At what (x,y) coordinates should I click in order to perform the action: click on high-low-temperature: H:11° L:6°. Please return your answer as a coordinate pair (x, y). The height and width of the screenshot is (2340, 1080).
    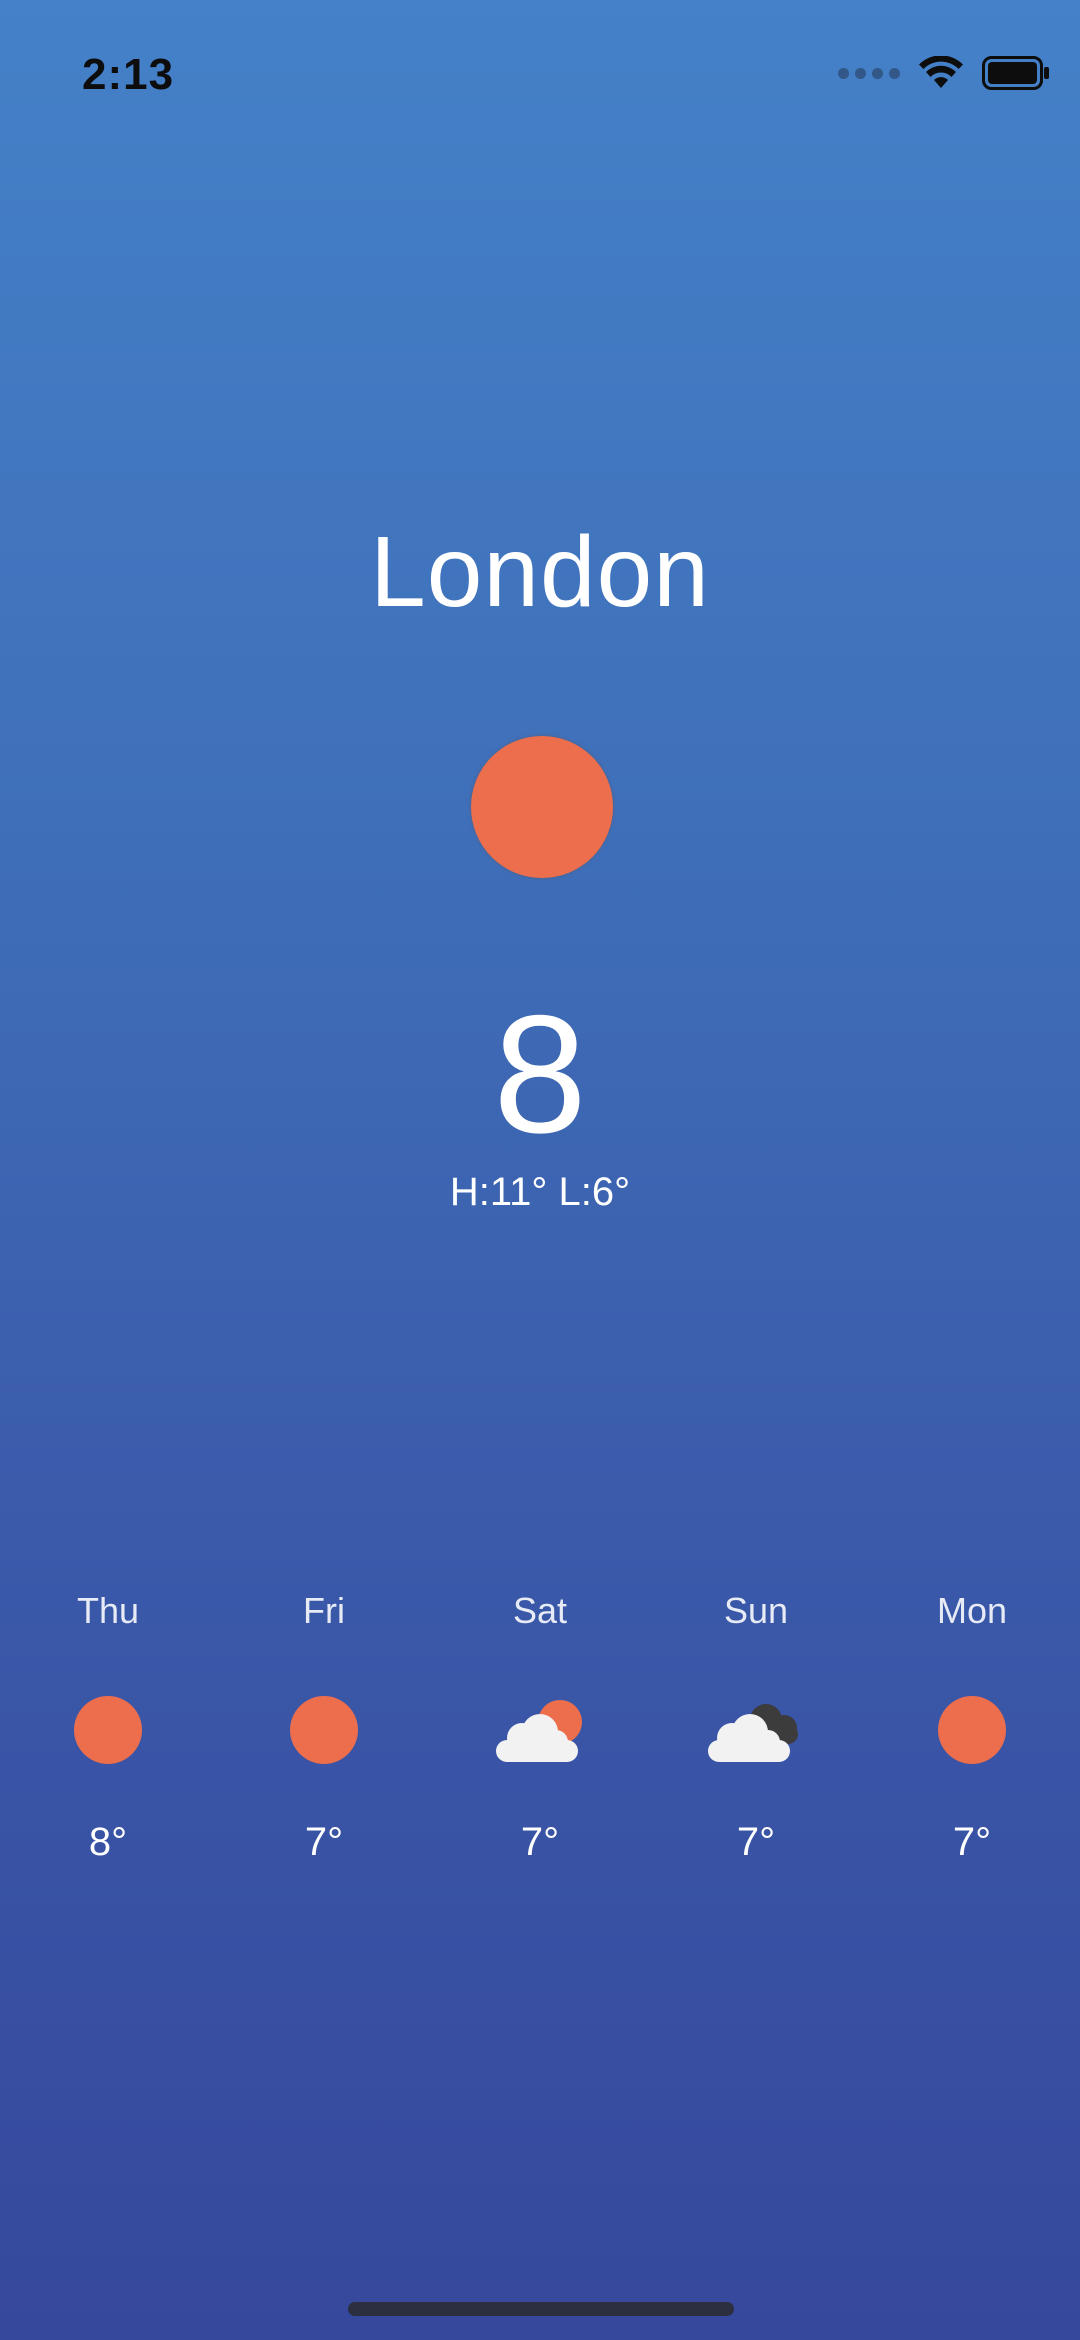
    Looking at the image, I should click on (540, 1192).